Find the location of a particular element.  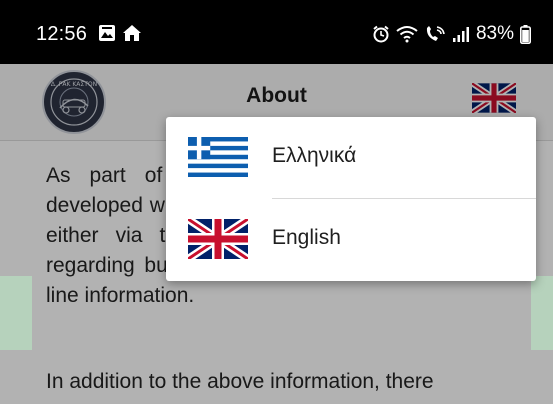

greek-flag-icon is located at coordinates (218, 157).